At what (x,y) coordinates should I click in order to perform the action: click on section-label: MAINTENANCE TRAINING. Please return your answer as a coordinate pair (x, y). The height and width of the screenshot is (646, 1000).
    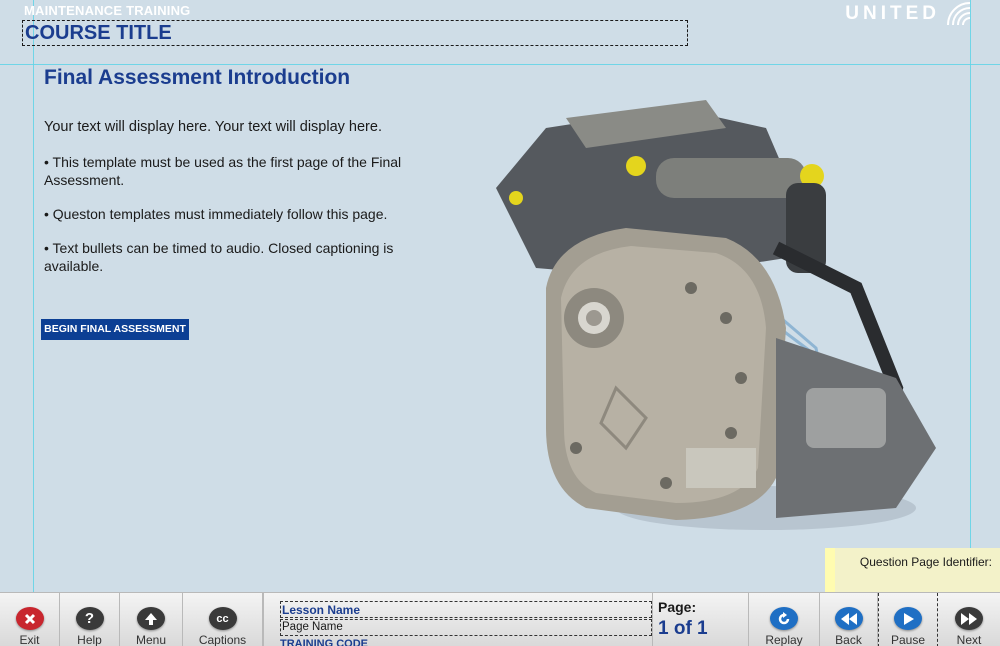
    Looking at the image, I should click on (107, 10).